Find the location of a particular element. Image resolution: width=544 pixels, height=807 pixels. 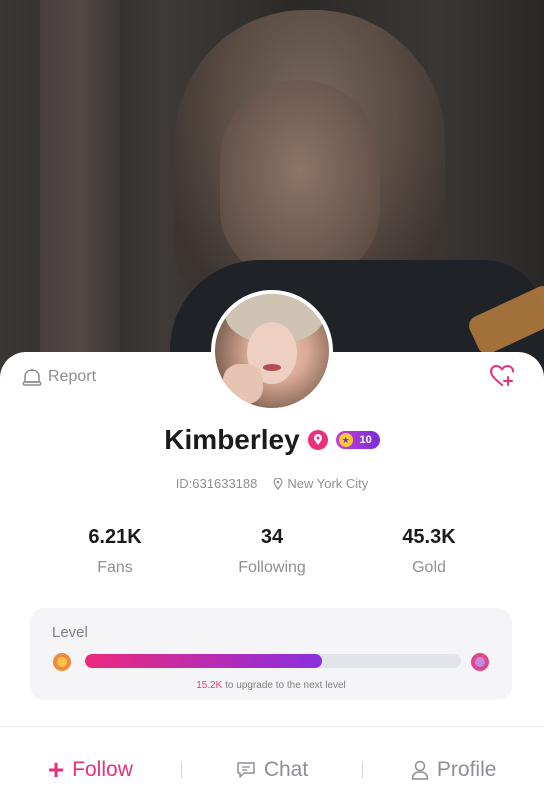

level-note: 15.2K to upgrade to the next level is located at coordinates (271, 685).